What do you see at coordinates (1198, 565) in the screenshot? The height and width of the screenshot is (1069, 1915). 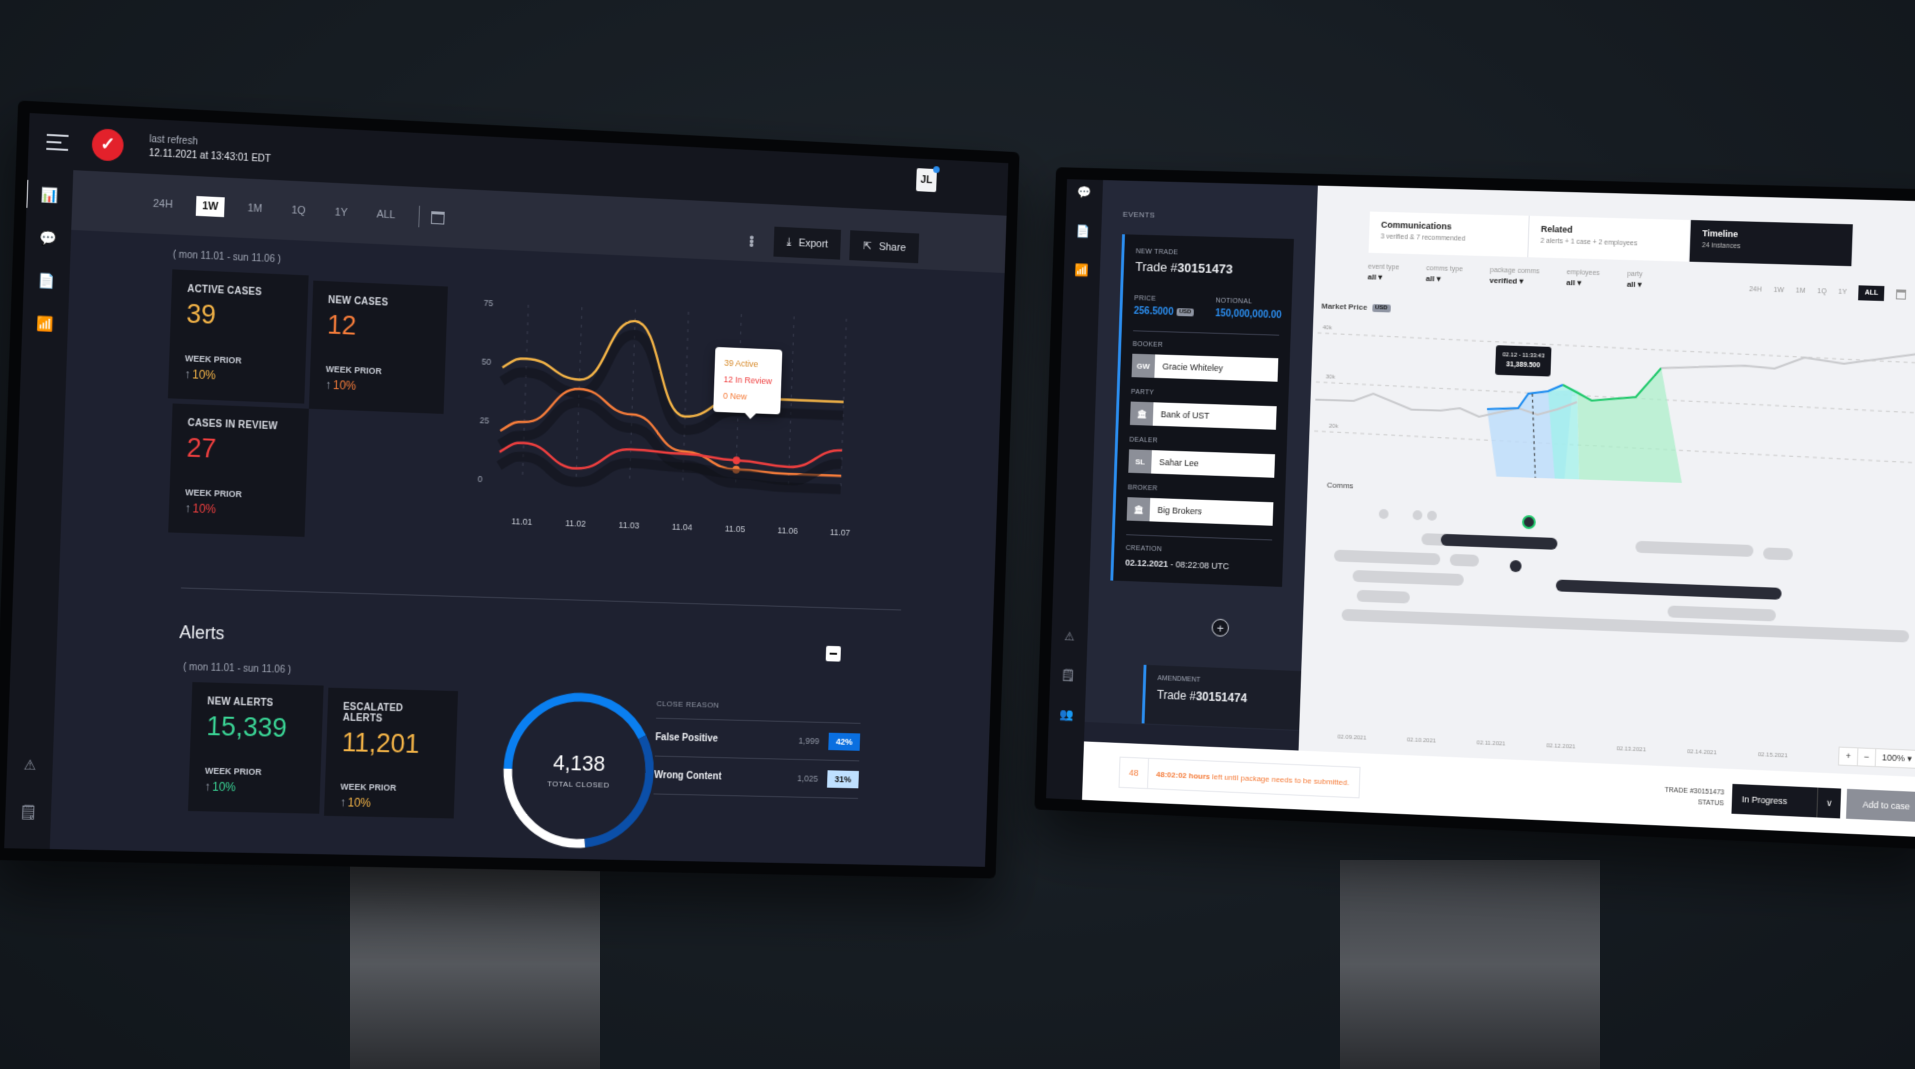 I see `creation-time: - 08:22:08 UTC` at bounding box center [1198, 565].